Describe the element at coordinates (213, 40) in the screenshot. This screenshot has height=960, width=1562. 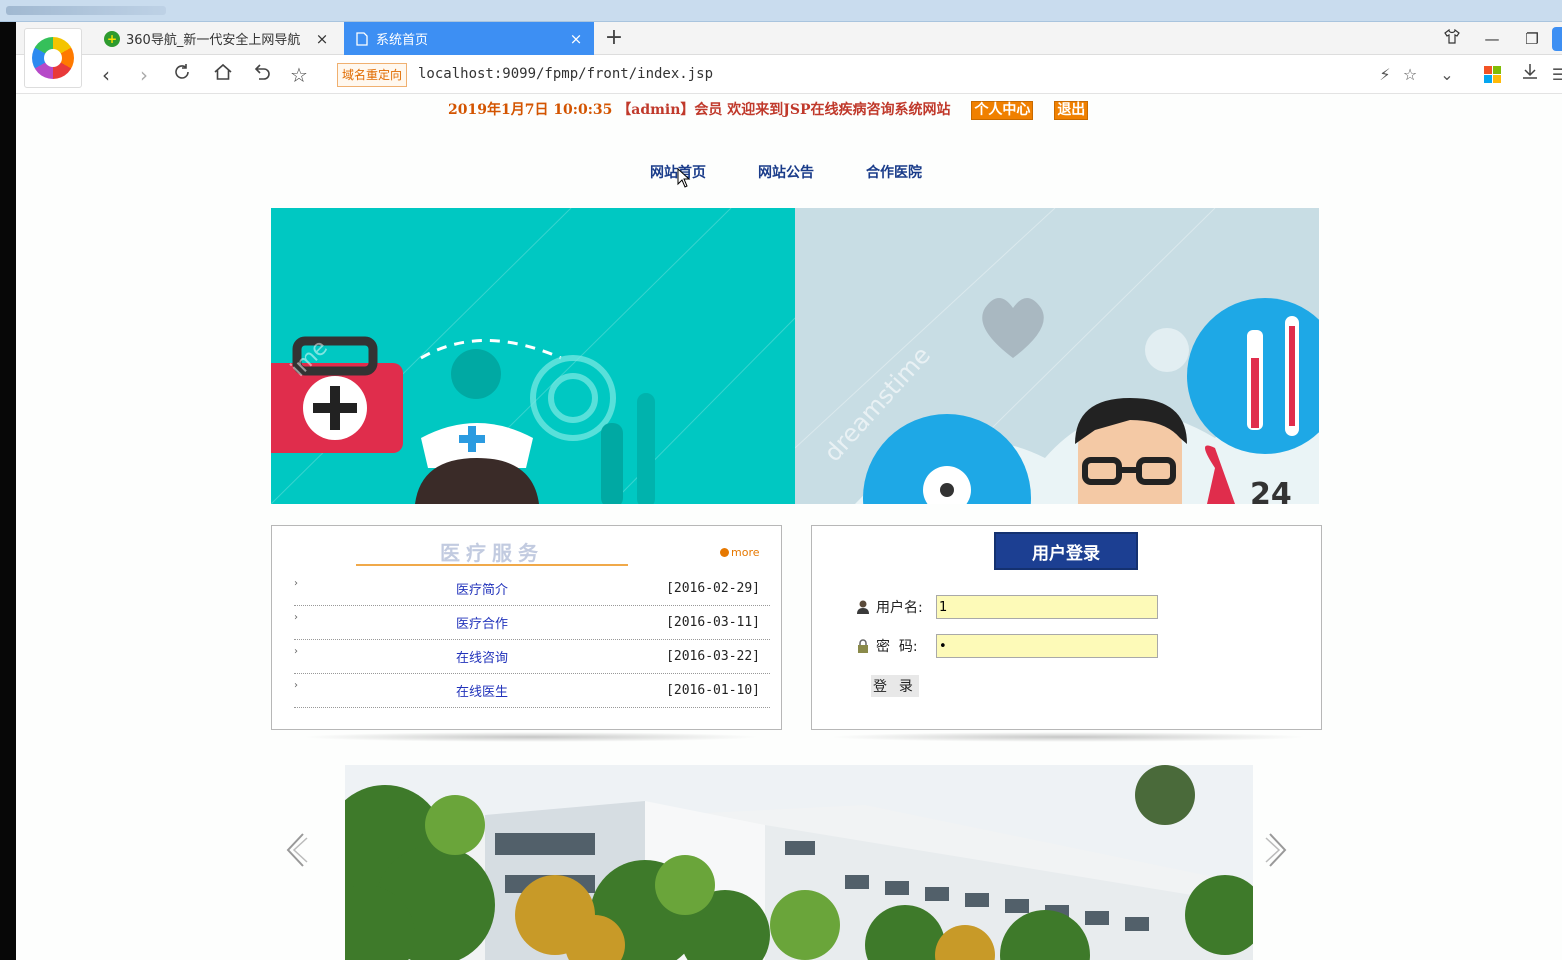
I see `tab-title: 360导航_新一代安全上网导航` at that location.